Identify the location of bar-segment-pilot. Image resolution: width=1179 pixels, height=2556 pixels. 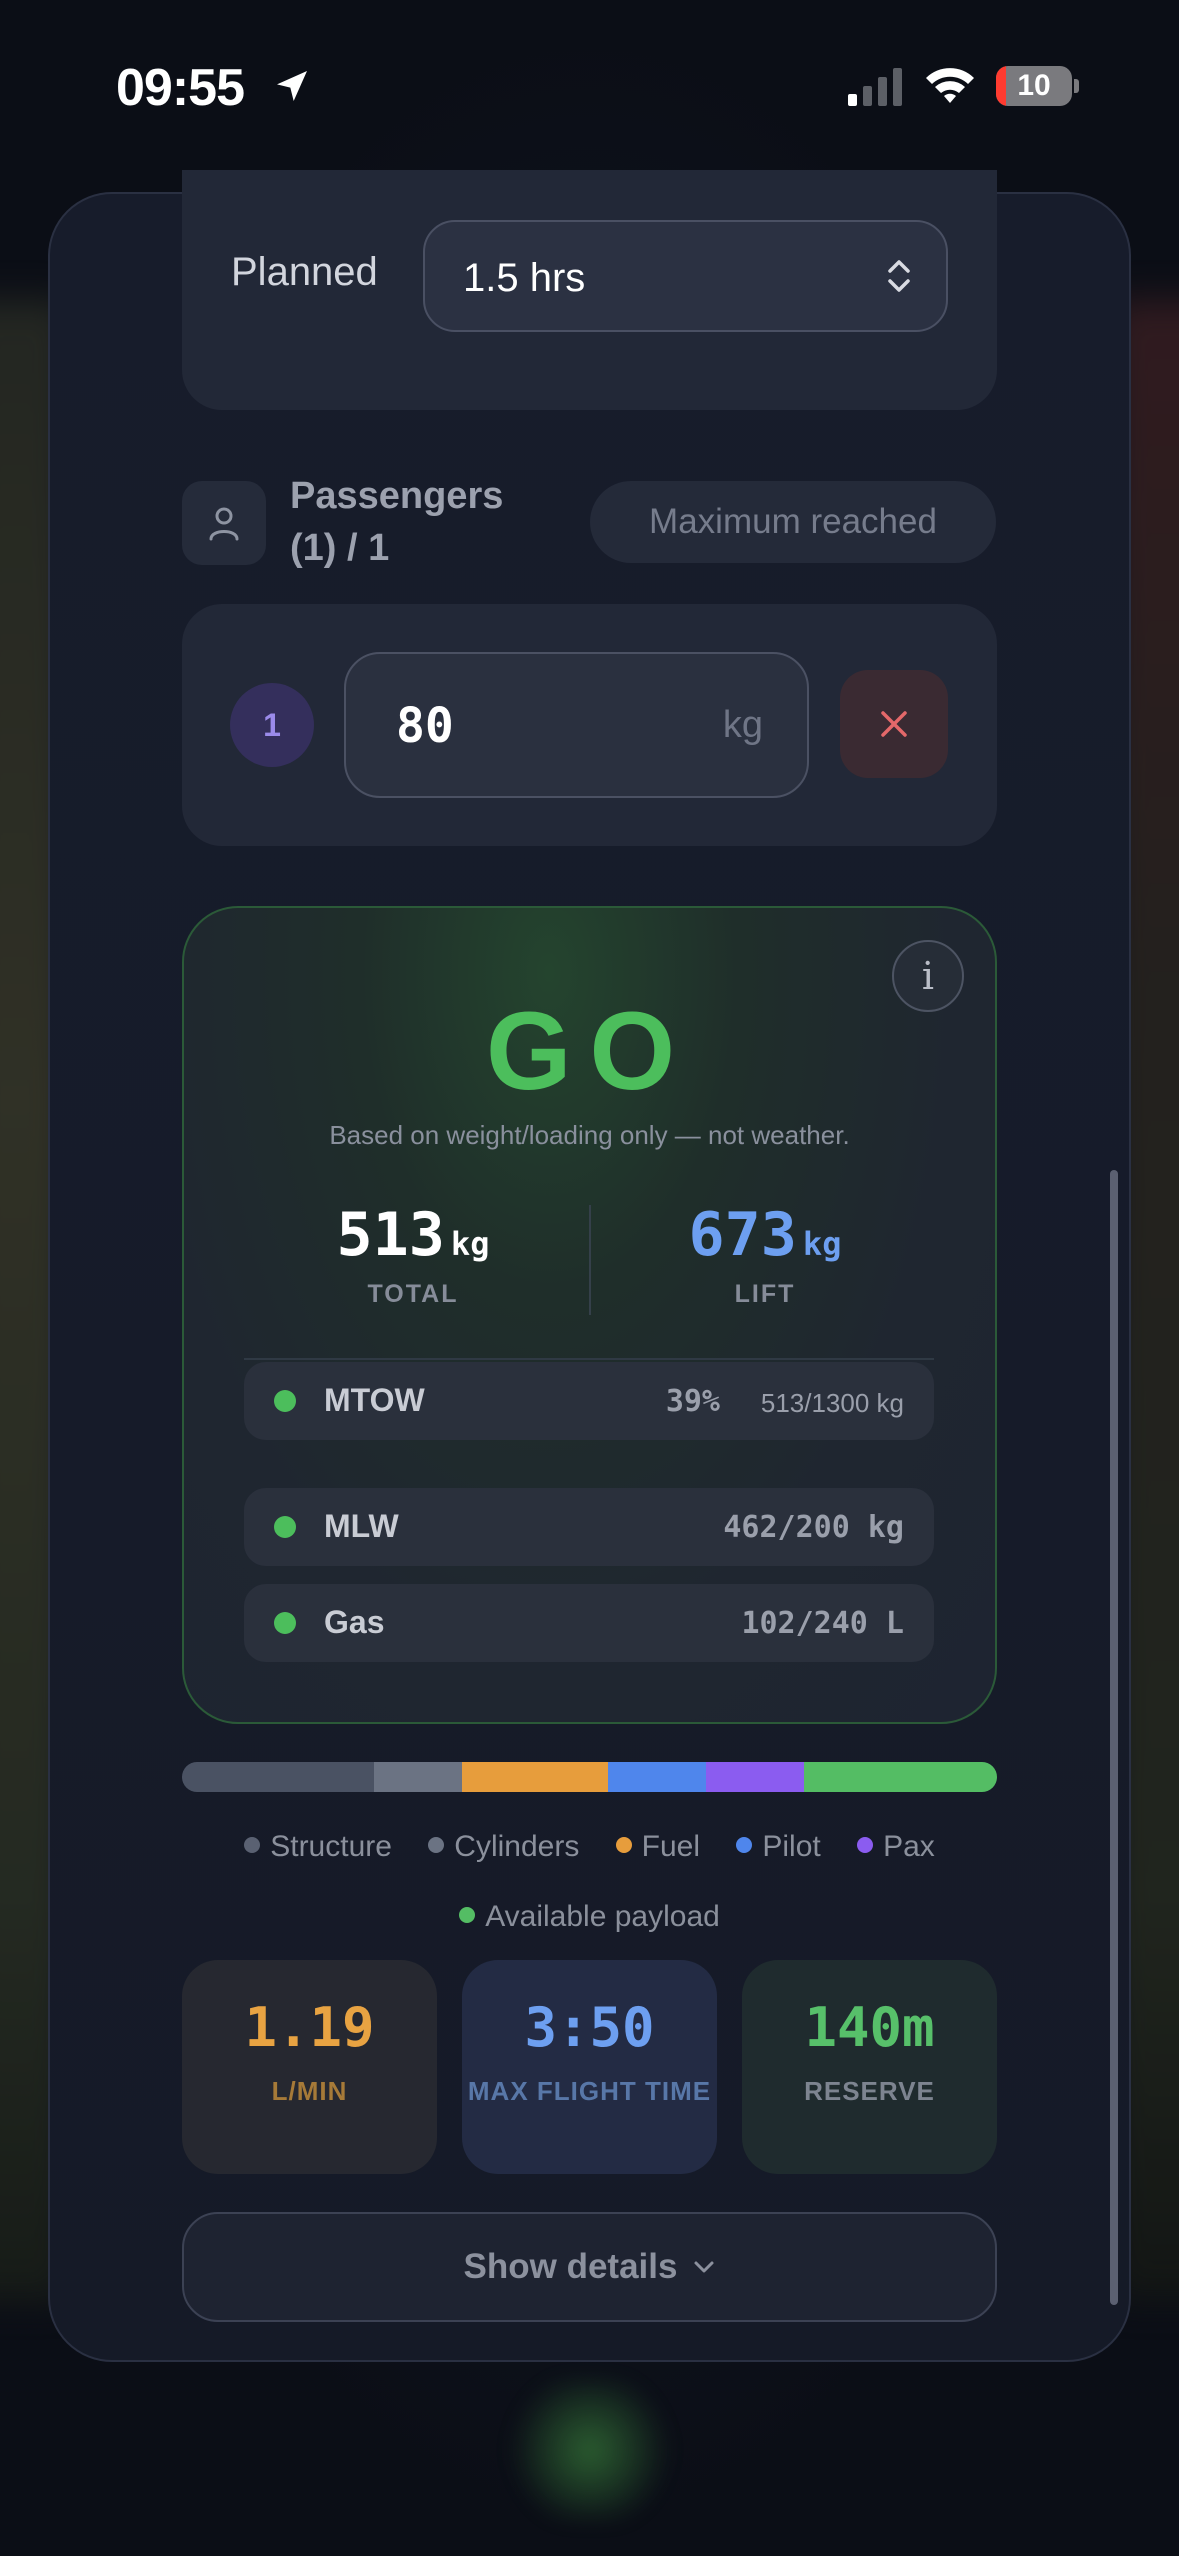
(657, 1777).